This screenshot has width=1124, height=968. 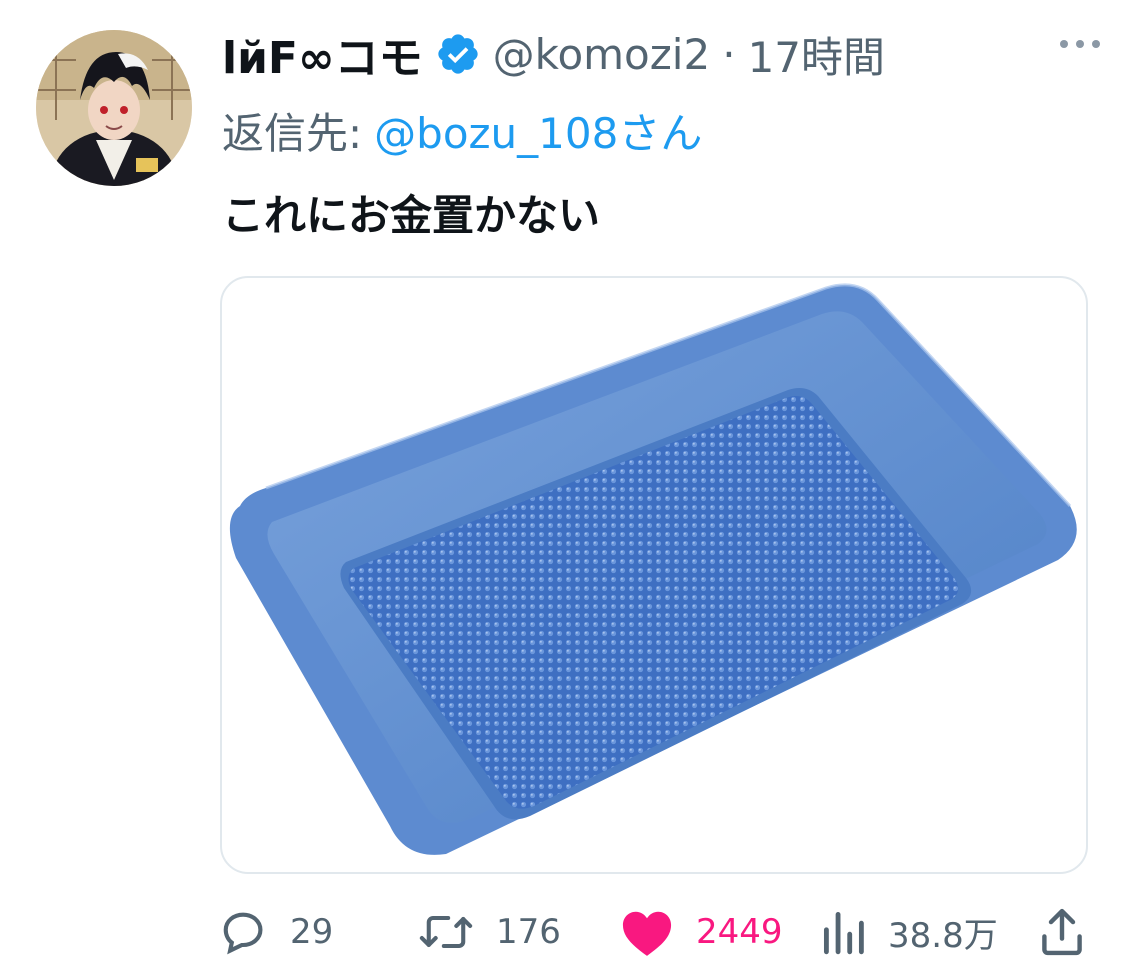 I want to click on reply-count: 29, so click(x=312, y=932).